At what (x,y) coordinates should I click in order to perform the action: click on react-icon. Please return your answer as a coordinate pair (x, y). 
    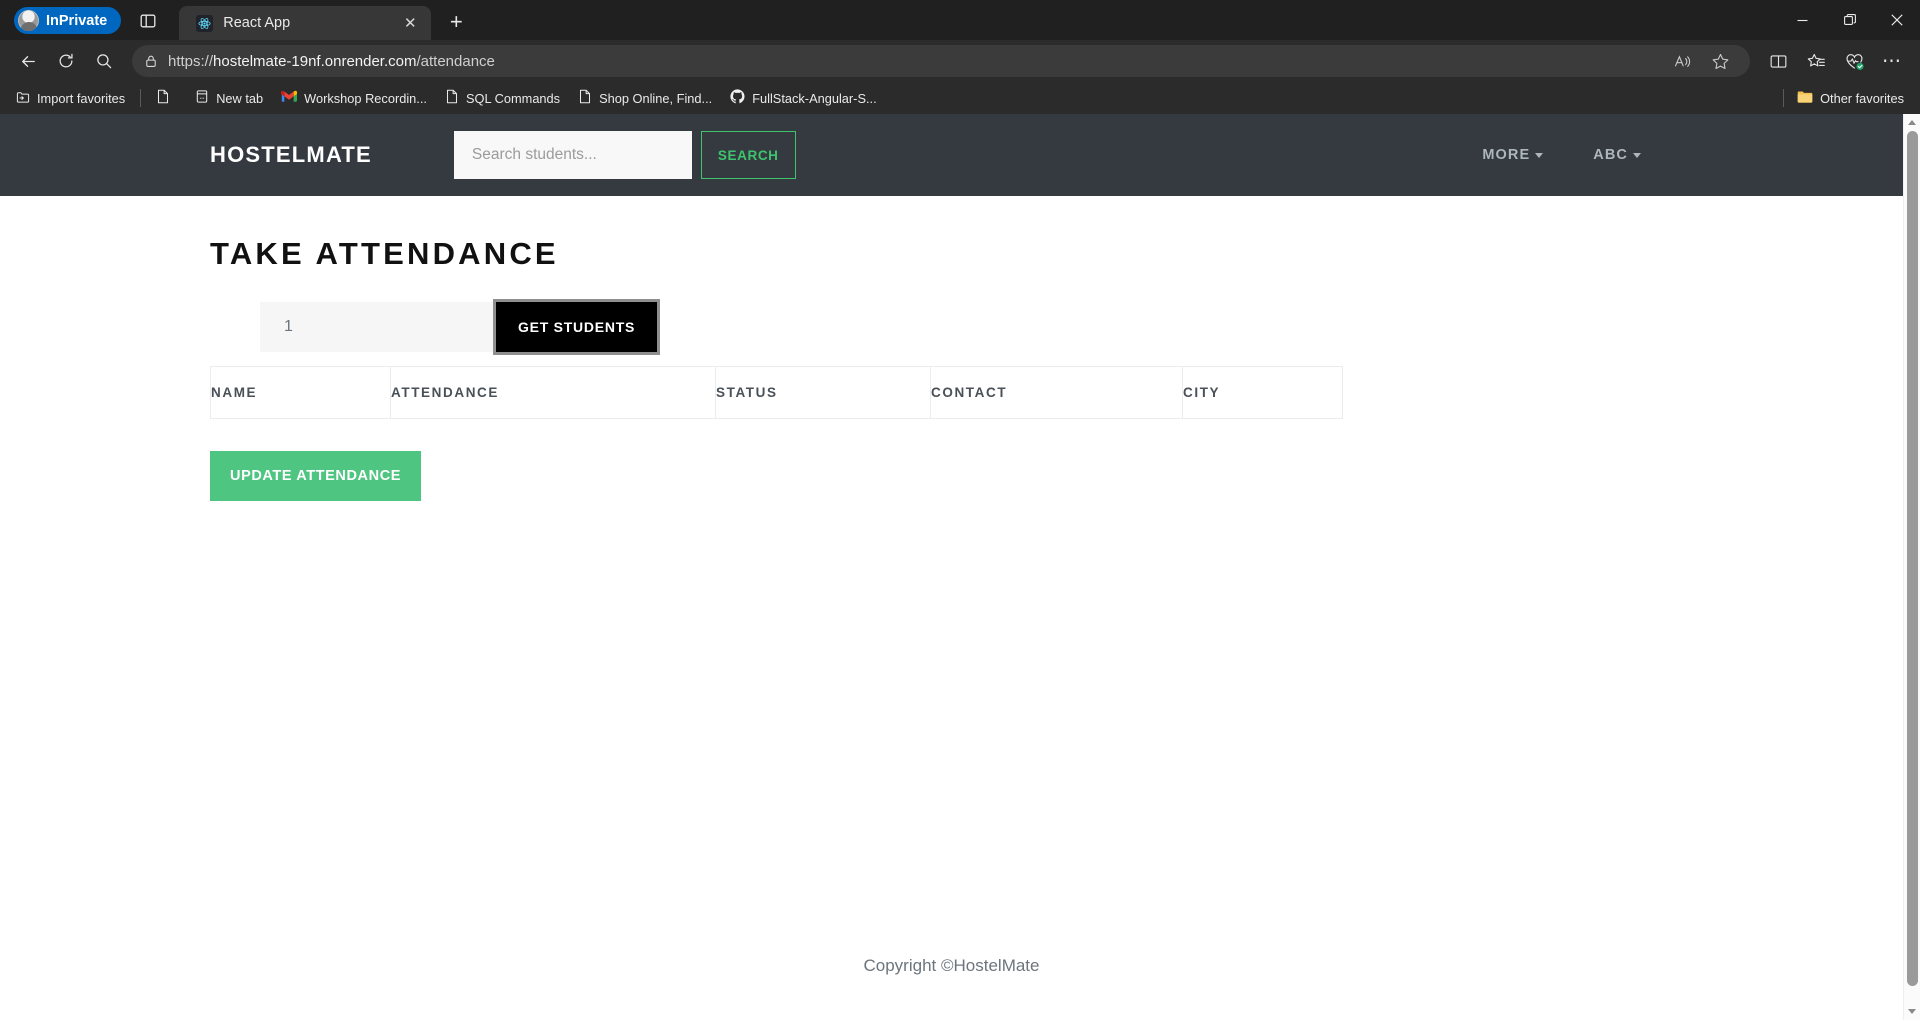
    Looking at the image, I should click on (204, 23).